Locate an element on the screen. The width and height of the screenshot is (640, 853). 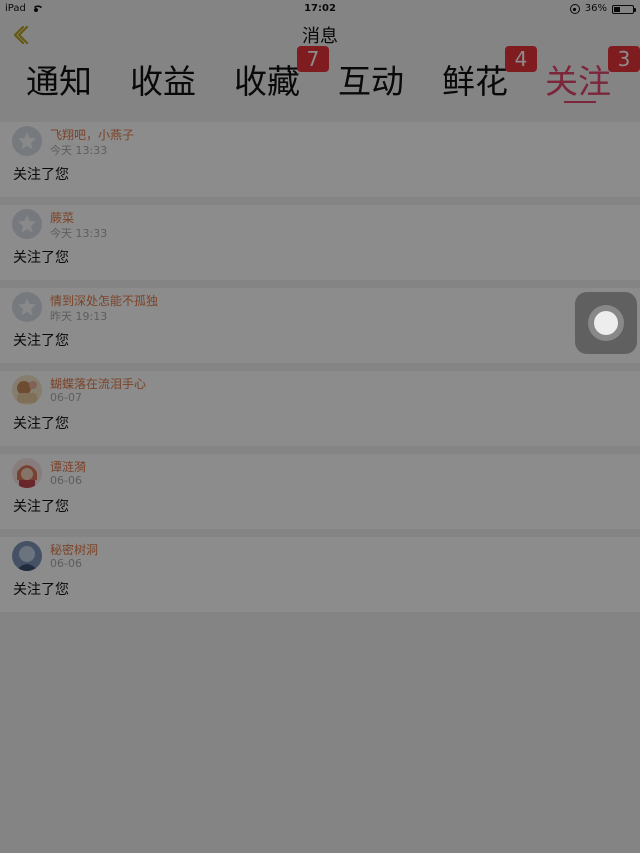
follows-badge: 3 is located at coordinates (624, 59).